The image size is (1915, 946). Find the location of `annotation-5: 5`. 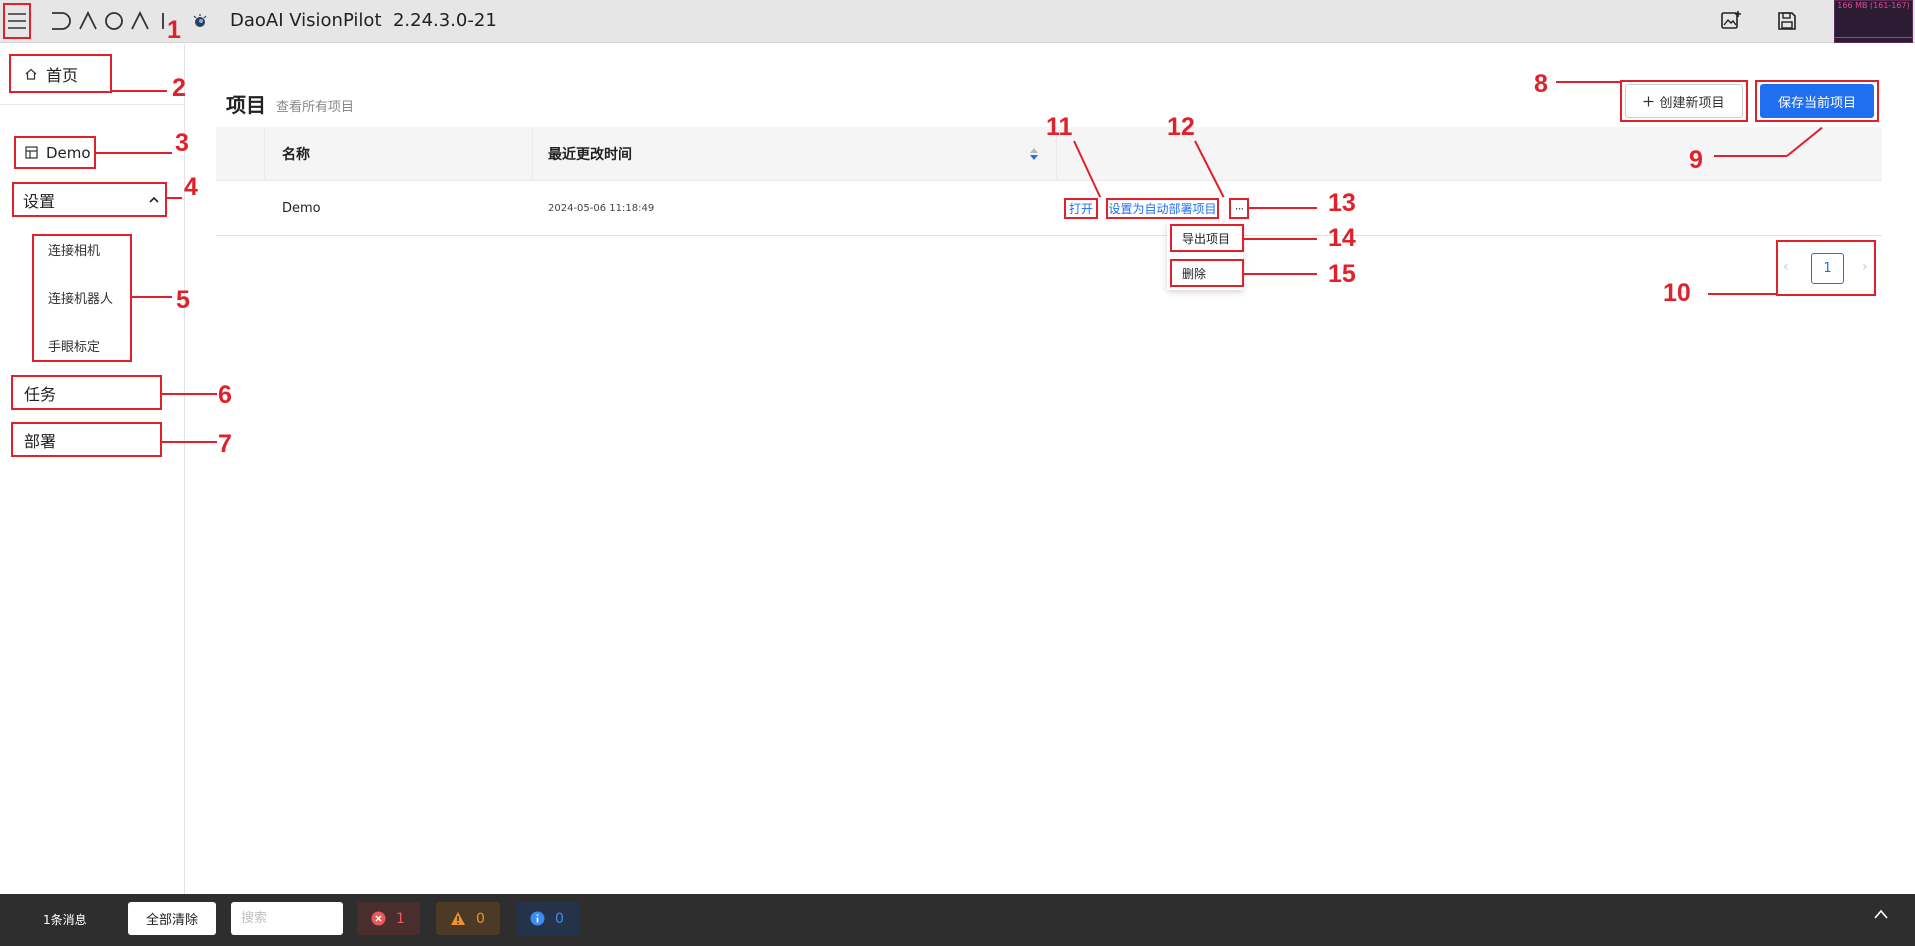

annotation-5: 5 is located at coordinates (183, 300).